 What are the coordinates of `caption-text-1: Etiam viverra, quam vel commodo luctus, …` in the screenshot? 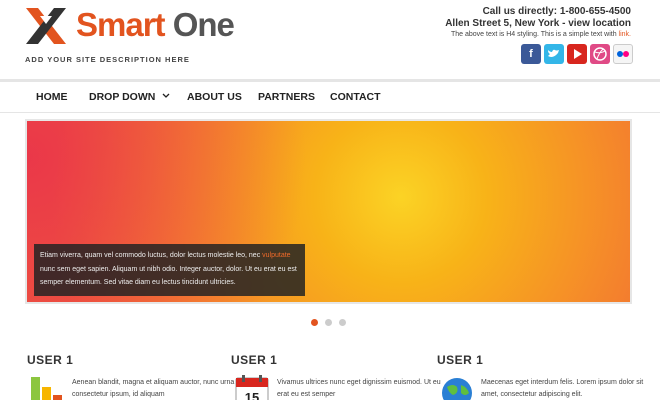 It's located at (150, 255).